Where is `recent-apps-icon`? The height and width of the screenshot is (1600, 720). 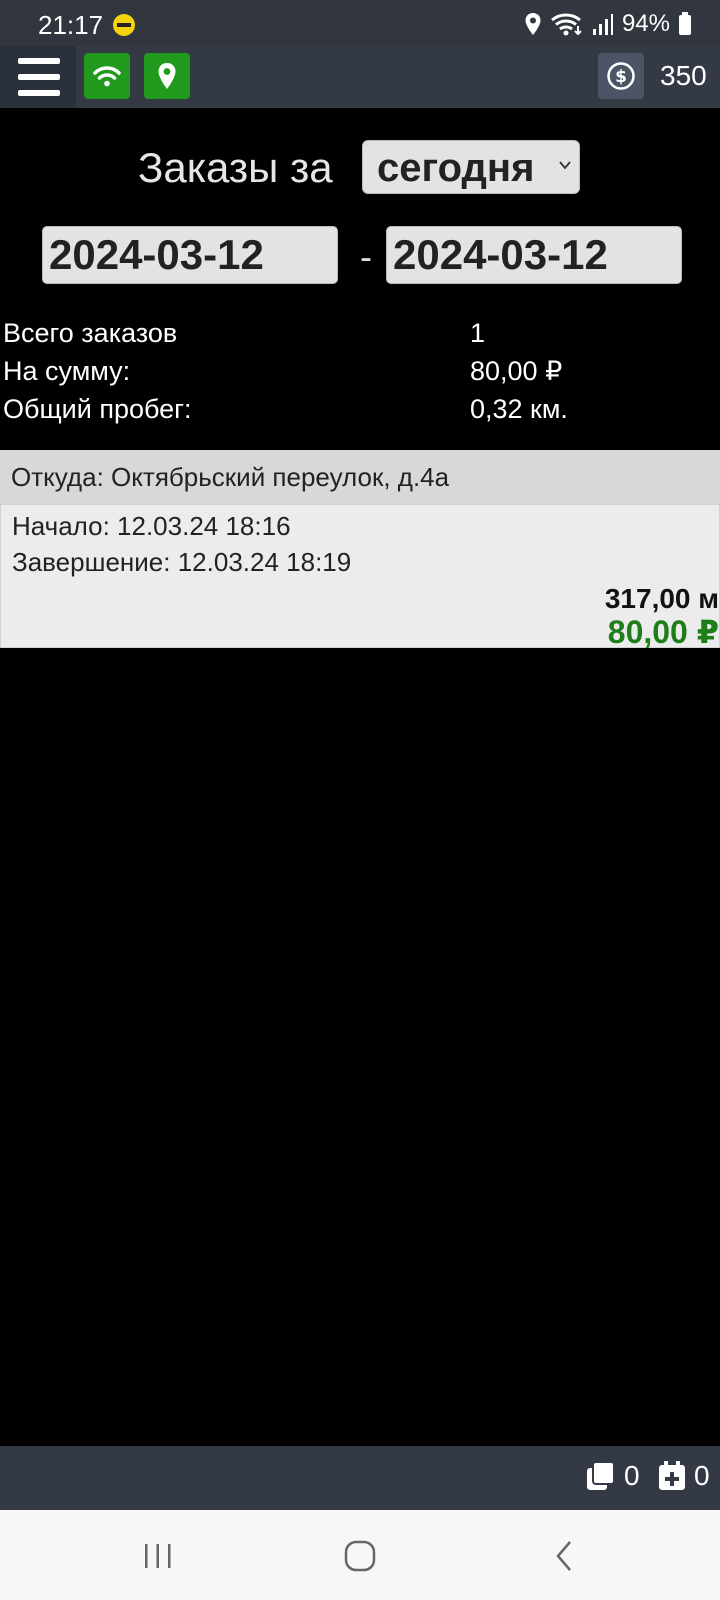 recent-apps-icon is located at coordinates (158, 1556).